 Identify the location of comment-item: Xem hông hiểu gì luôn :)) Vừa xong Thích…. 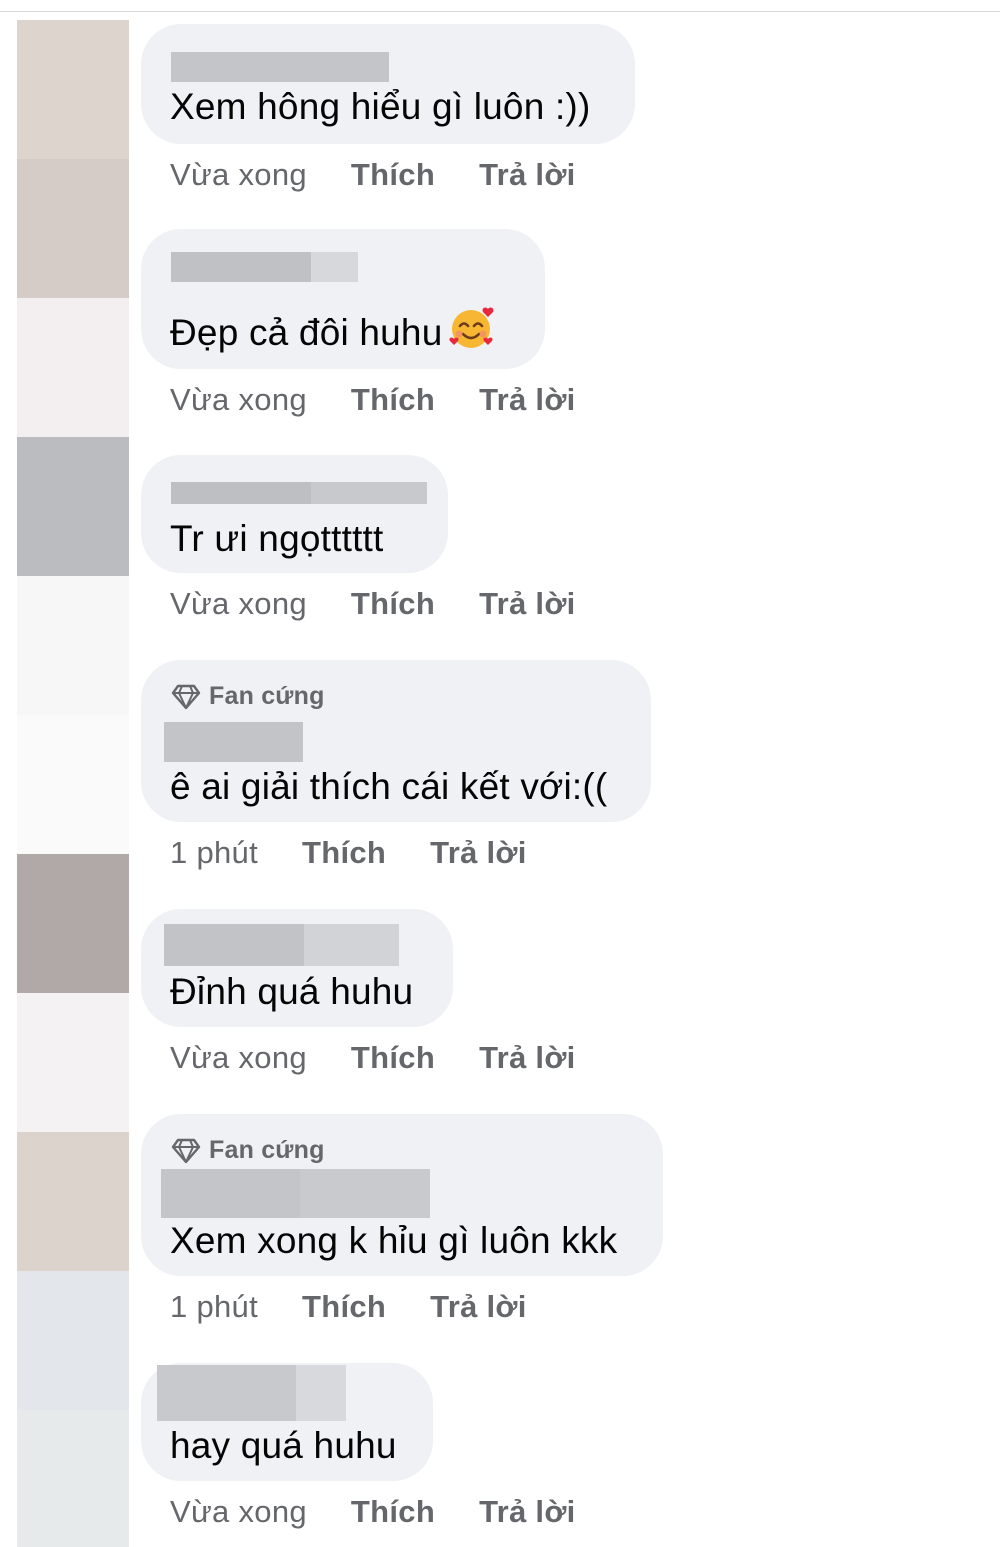
(388, 108).